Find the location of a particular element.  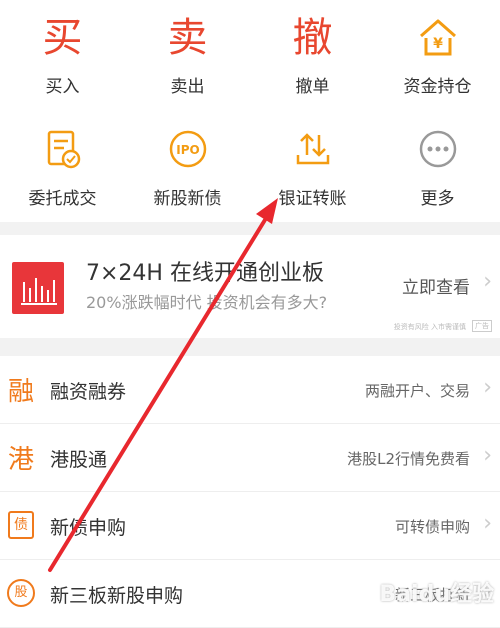

stock-icon: 股 is located at coordinates (21, 593).